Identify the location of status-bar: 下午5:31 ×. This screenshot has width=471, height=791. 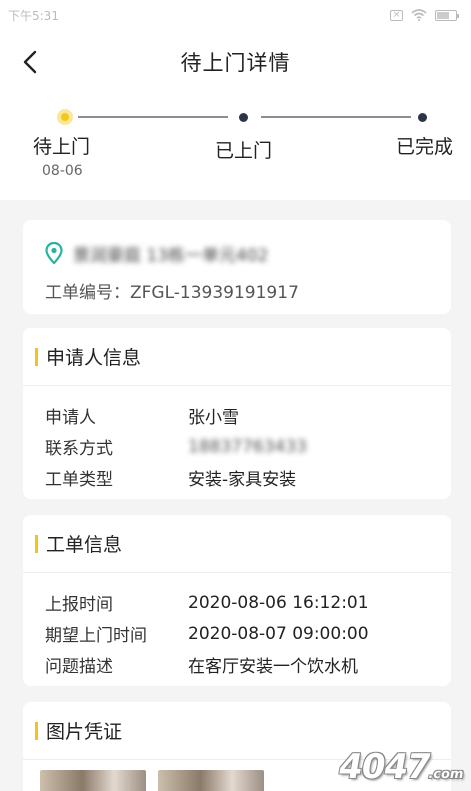
(235, 15).